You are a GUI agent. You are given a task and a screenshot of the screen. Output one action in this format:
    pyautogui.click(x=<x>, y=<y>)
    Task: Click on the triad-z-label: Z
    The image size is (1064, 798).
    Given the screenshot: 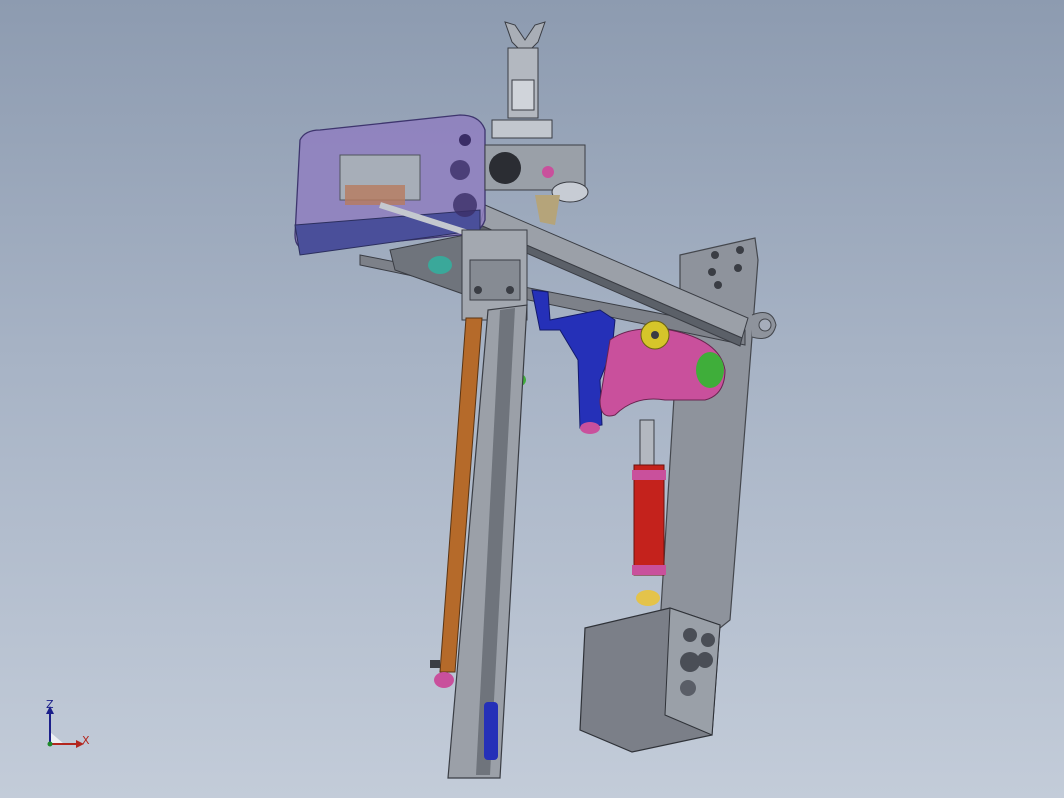 What is the action you would take?
    pyautogui.click(x=50, y=704)
    